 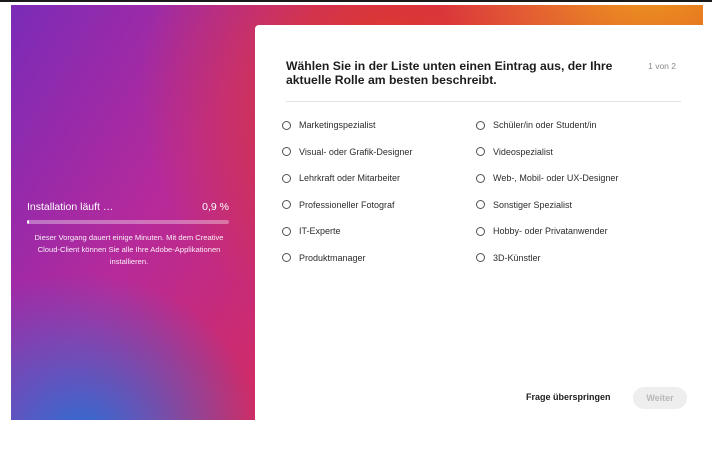 I want to click on option-label: IT-Experte, so click(x=320, y=231).